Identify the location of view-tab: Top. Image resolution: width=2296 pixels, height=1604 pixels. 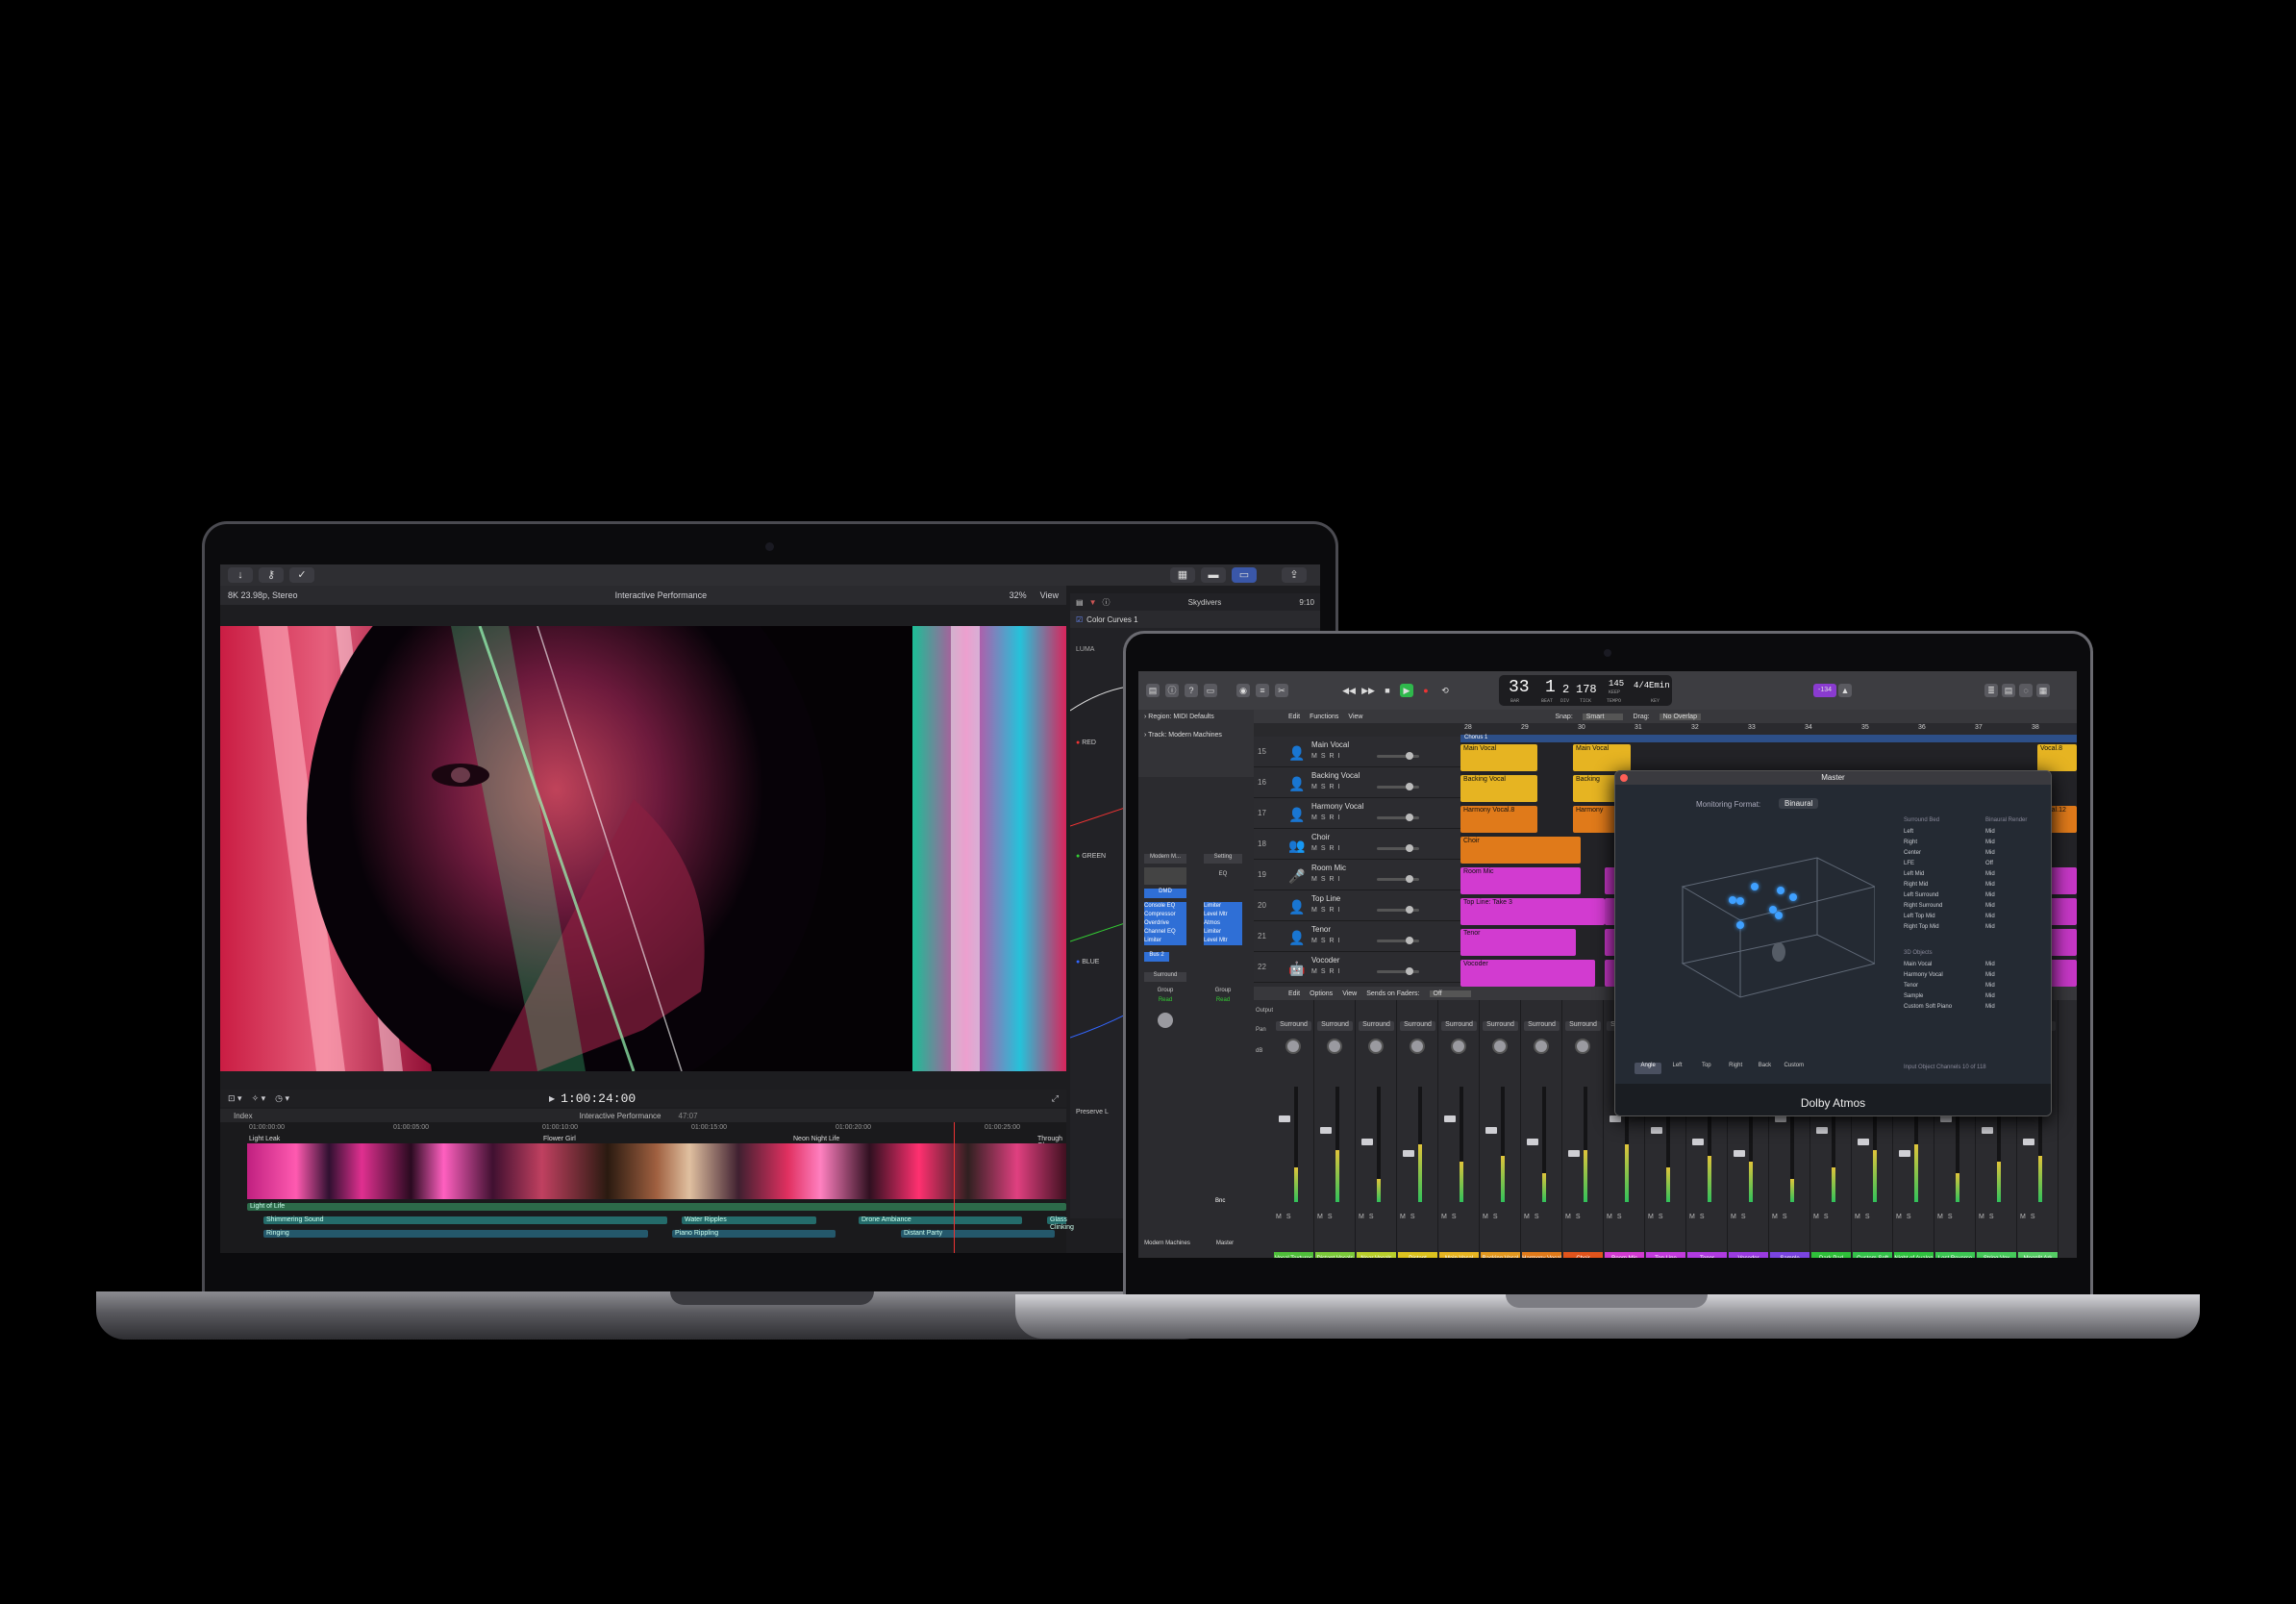
(1706, 1068).